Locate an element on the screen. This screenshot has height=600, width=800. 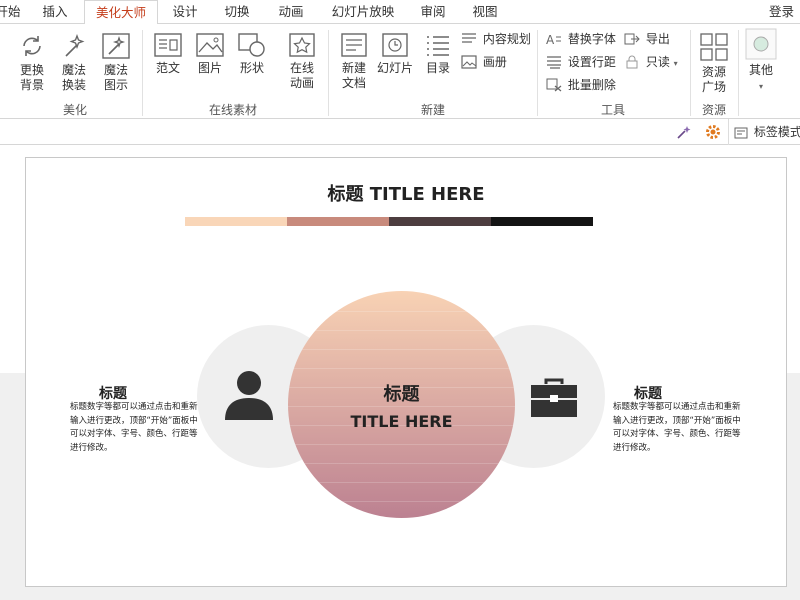
online-animation-label: 在线 动画 is located at coordinates (301, 75).